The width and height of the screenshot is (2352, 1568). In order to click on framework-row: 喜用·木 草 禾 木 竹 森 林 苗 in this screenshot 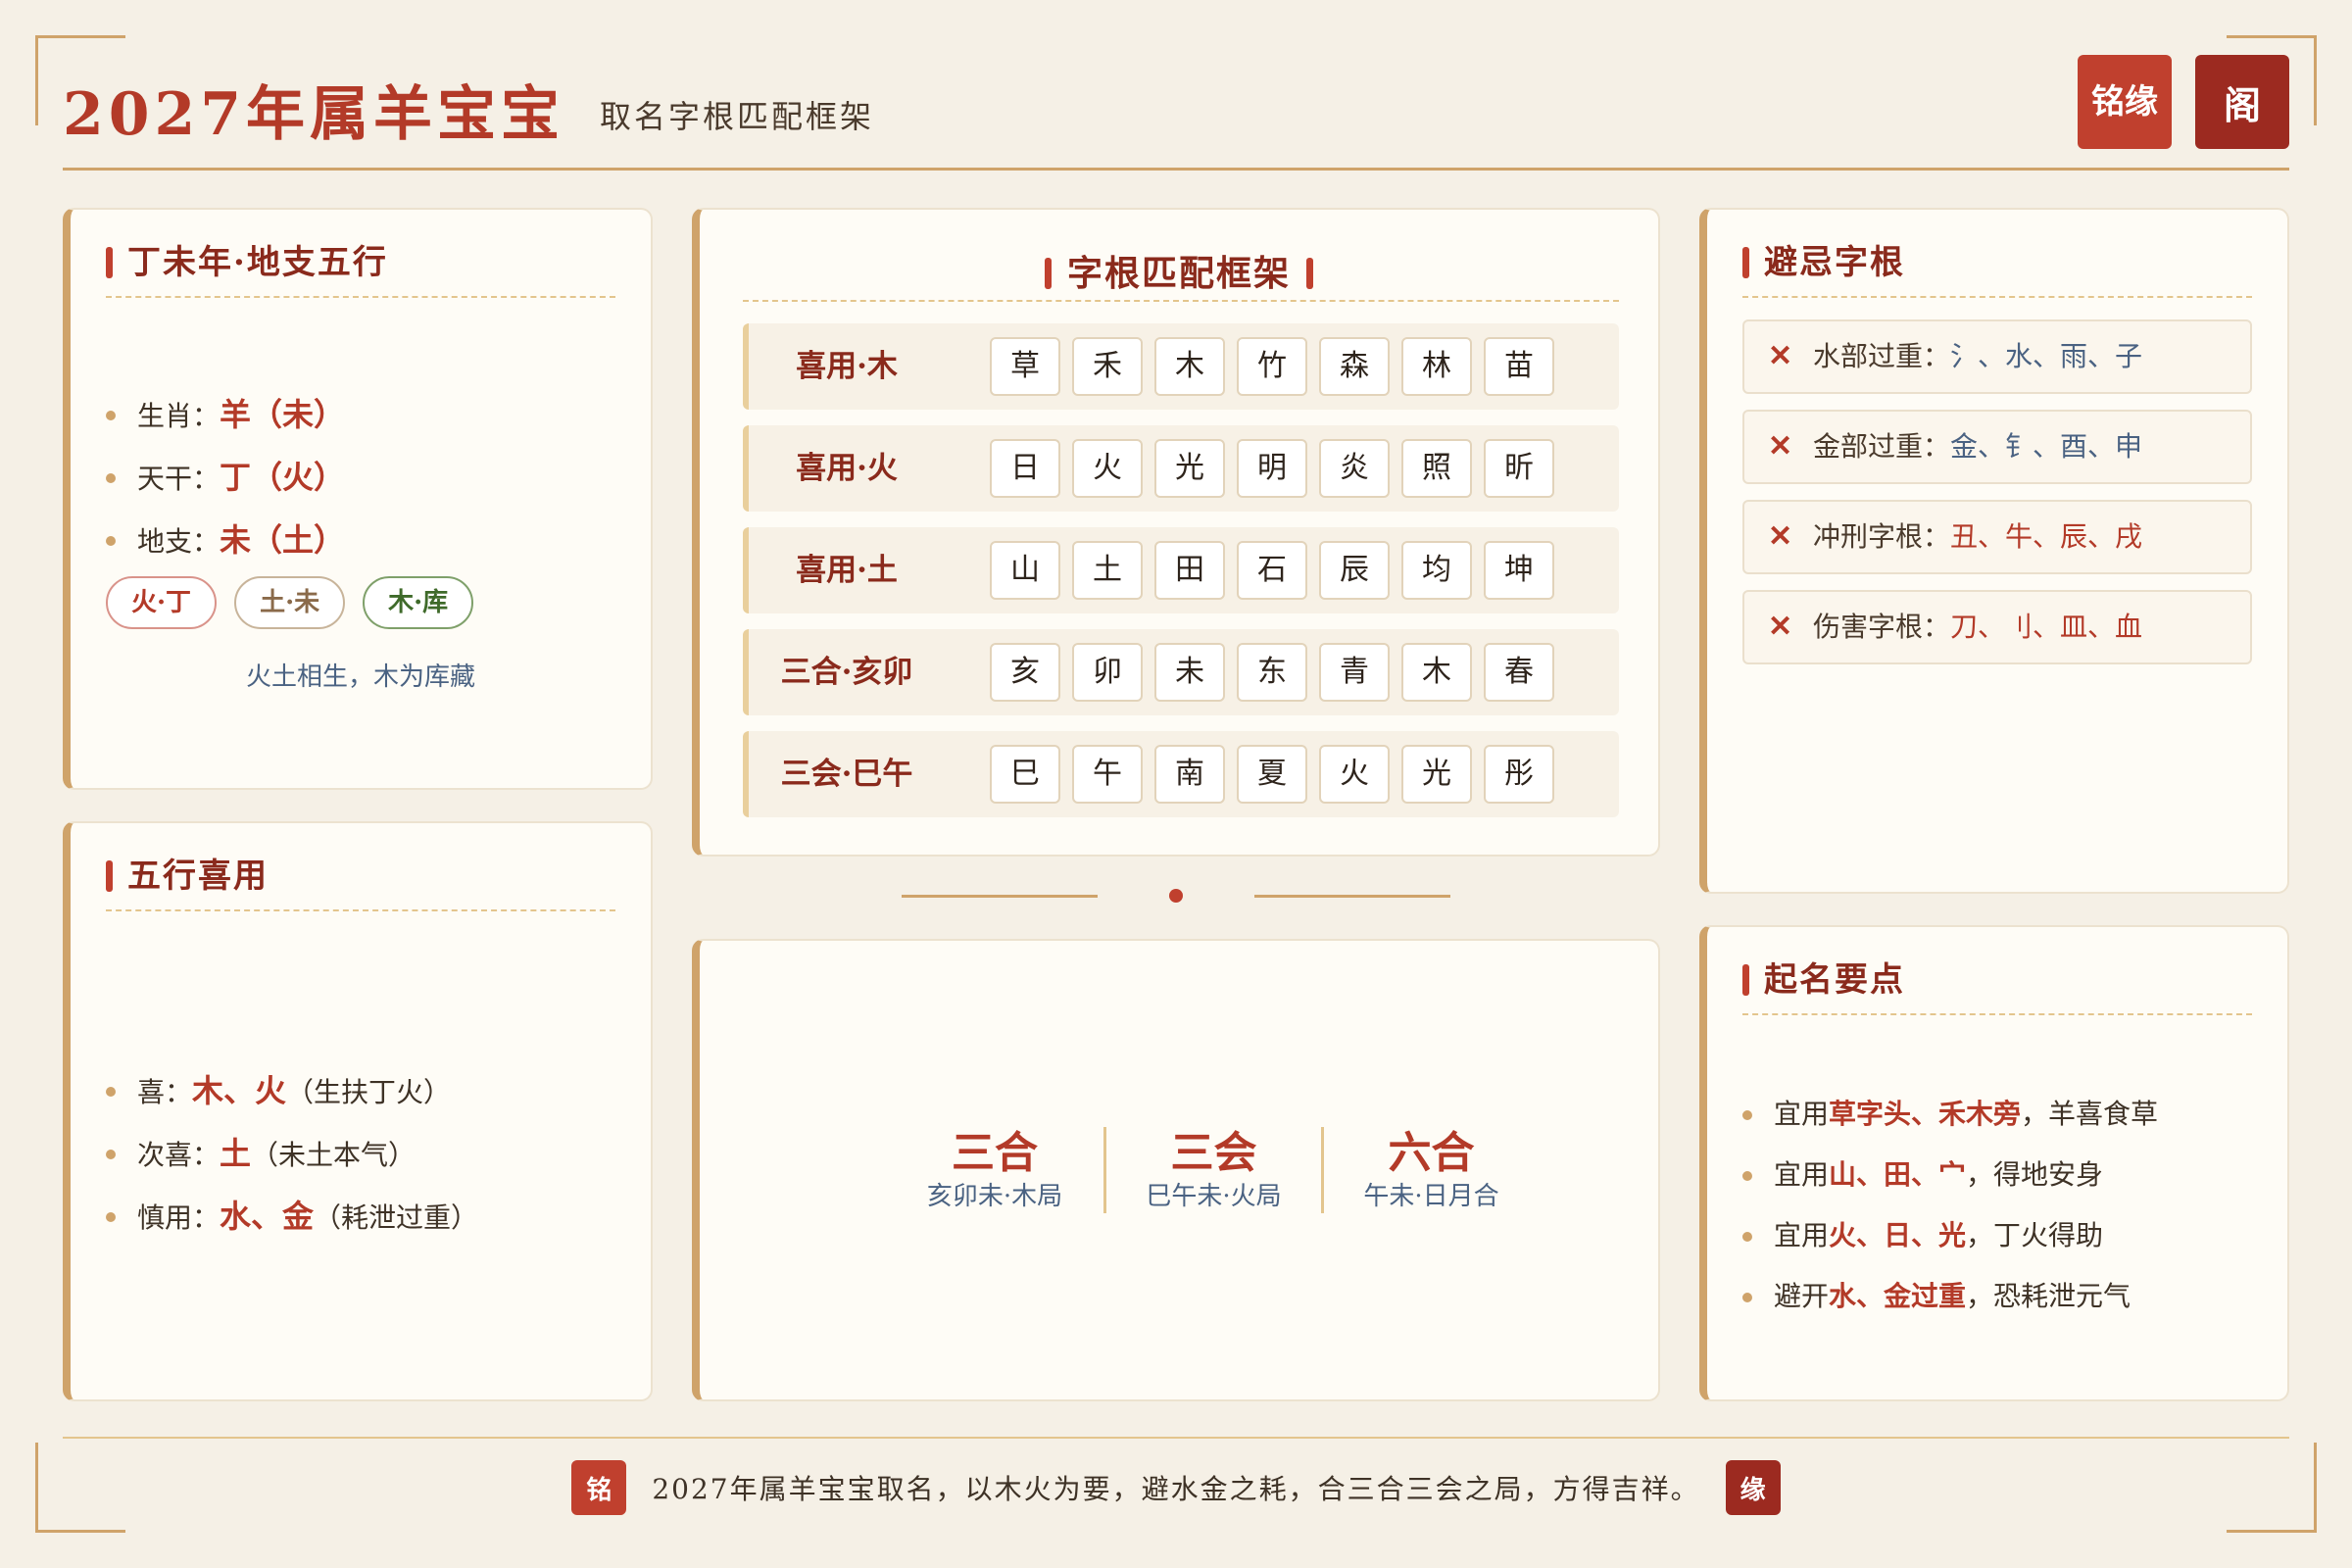, I will do `click(1181, 366)`.